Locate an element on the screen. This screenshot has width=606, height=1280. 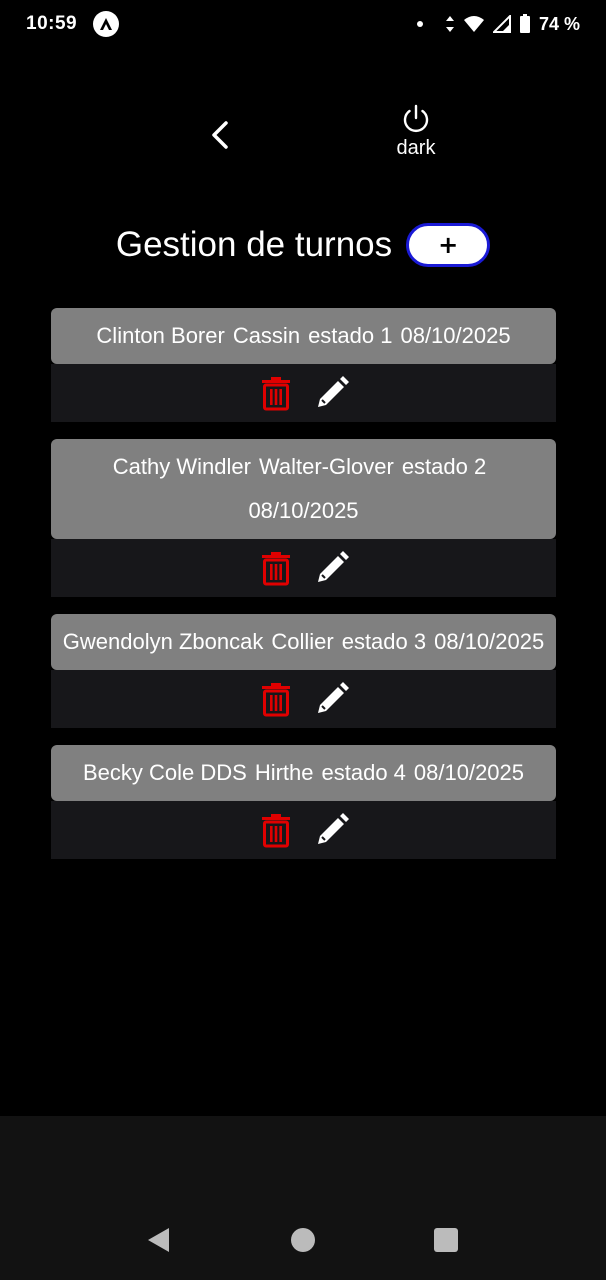
signal-icon is located at coordinates (501, 24).